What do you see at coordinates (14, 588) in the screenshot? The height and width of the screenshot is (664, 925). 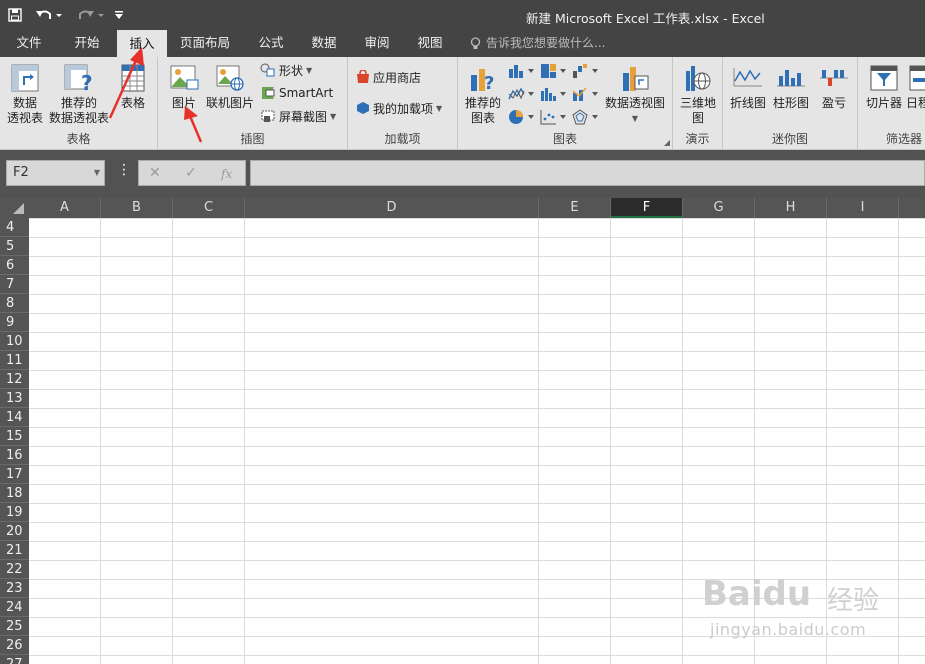 I see `row-header: 23` at bounding box center [14, 588].